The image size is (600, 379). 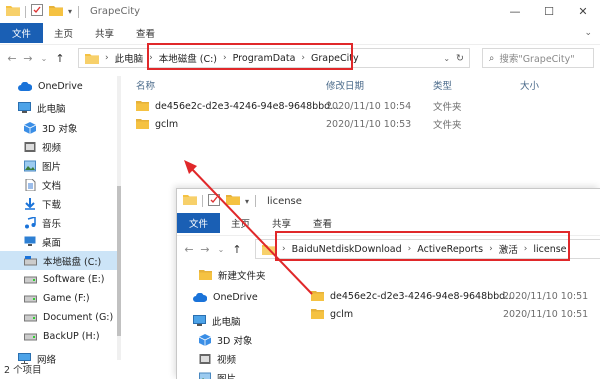 What do you see at coordinates (492, 58) in the screenshot?
I see `search-icon: ⌕` at bounding box center [492, 58].